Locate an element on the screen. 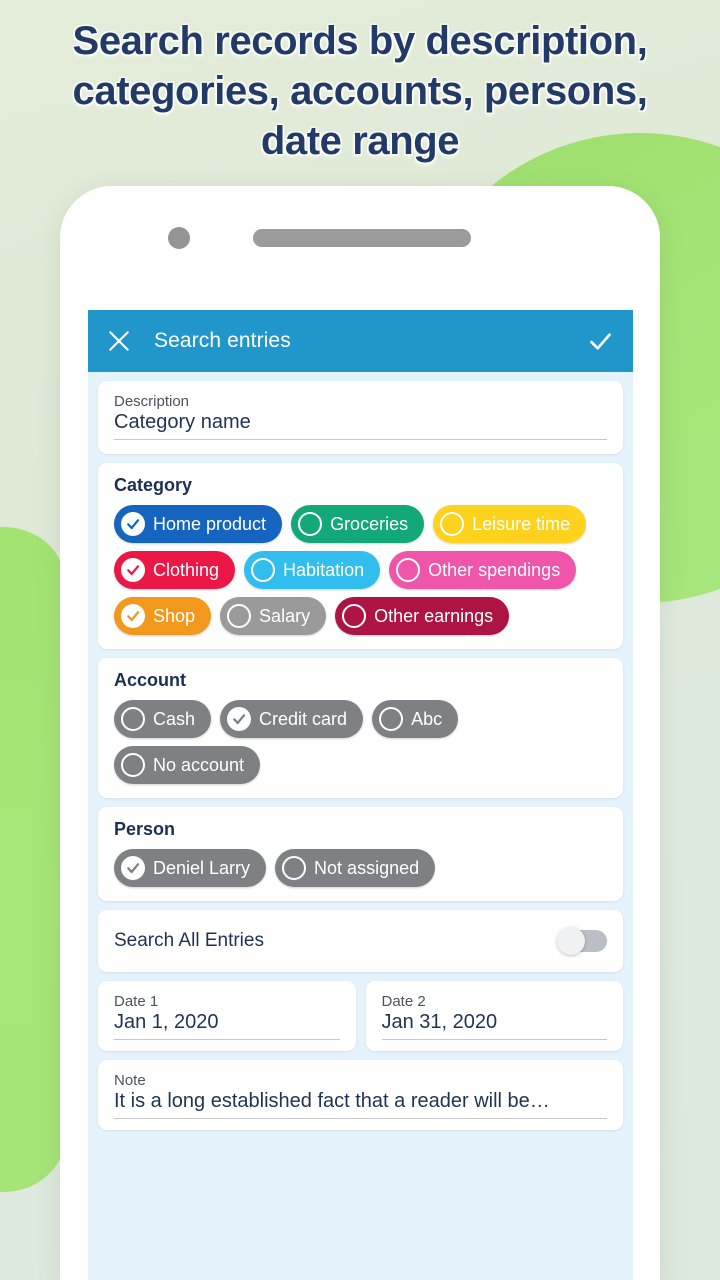 The image size is (720, 1280). date-range-row: Date 1 Jan 1, 2020 Date 2 Jan 31, 2020 is located at coordinates (360, 1016).